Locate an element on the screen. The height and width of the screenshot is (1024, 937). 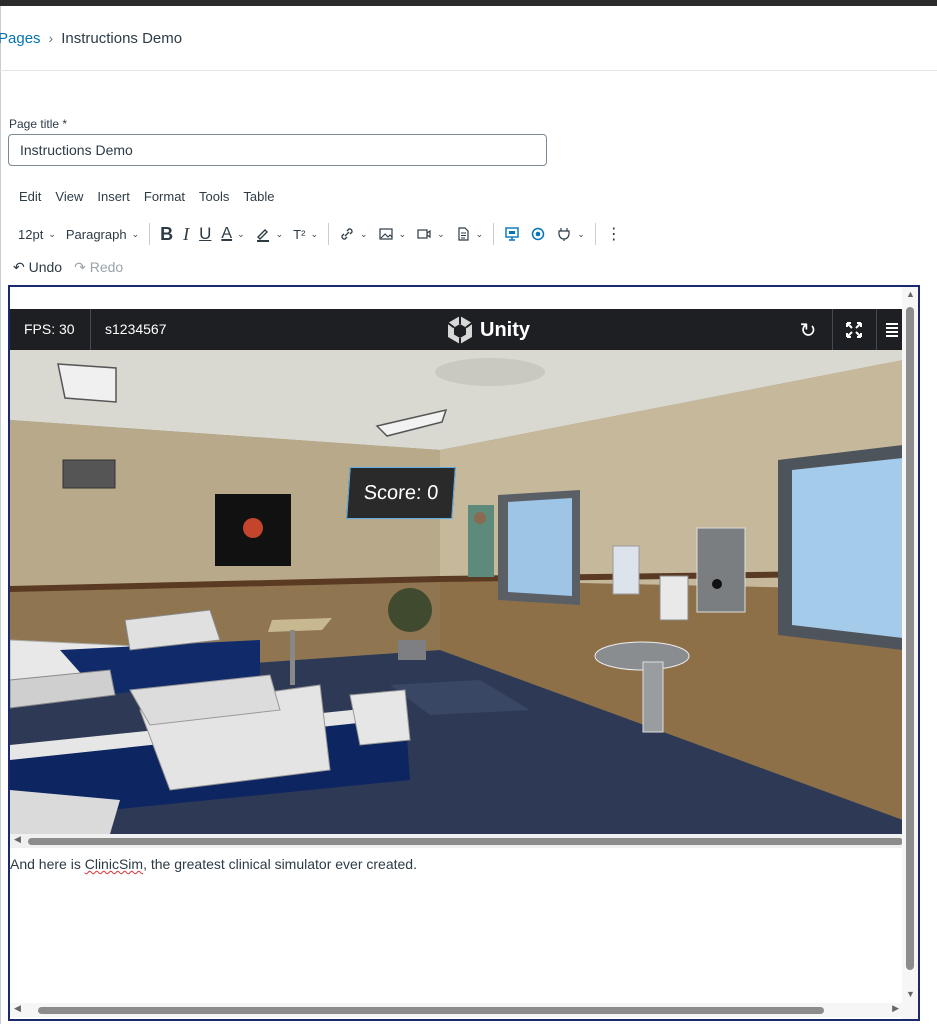
unity-brand: Unity is located at coordinates (505, 329).